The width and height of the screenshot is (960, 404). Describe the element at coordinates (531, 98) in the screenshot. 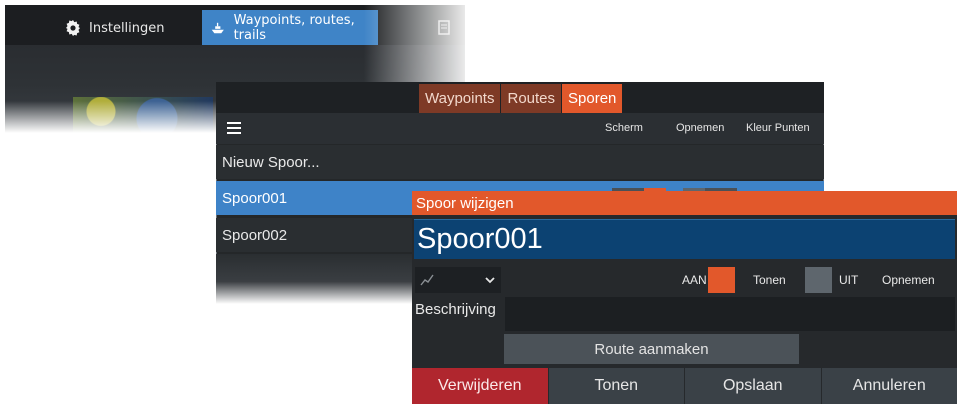

I see `tab-routes: Routes` at that location.